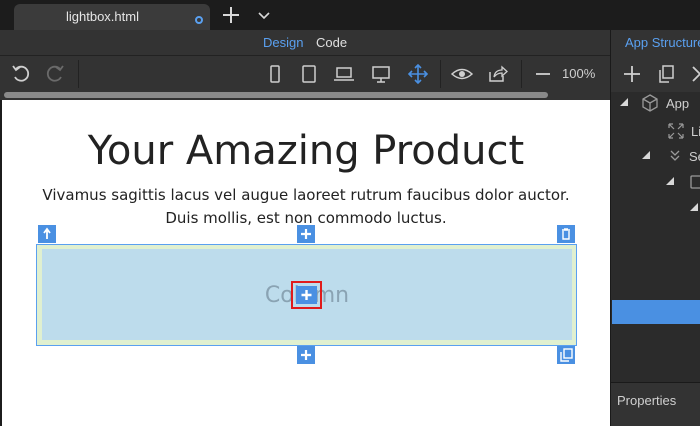 Image resolution: width=700 pixels, height=426 pixels. What do you see at coordinates (275, 74) in the screenshot?
I see `phone-icon` at bounding box center [275, 74].